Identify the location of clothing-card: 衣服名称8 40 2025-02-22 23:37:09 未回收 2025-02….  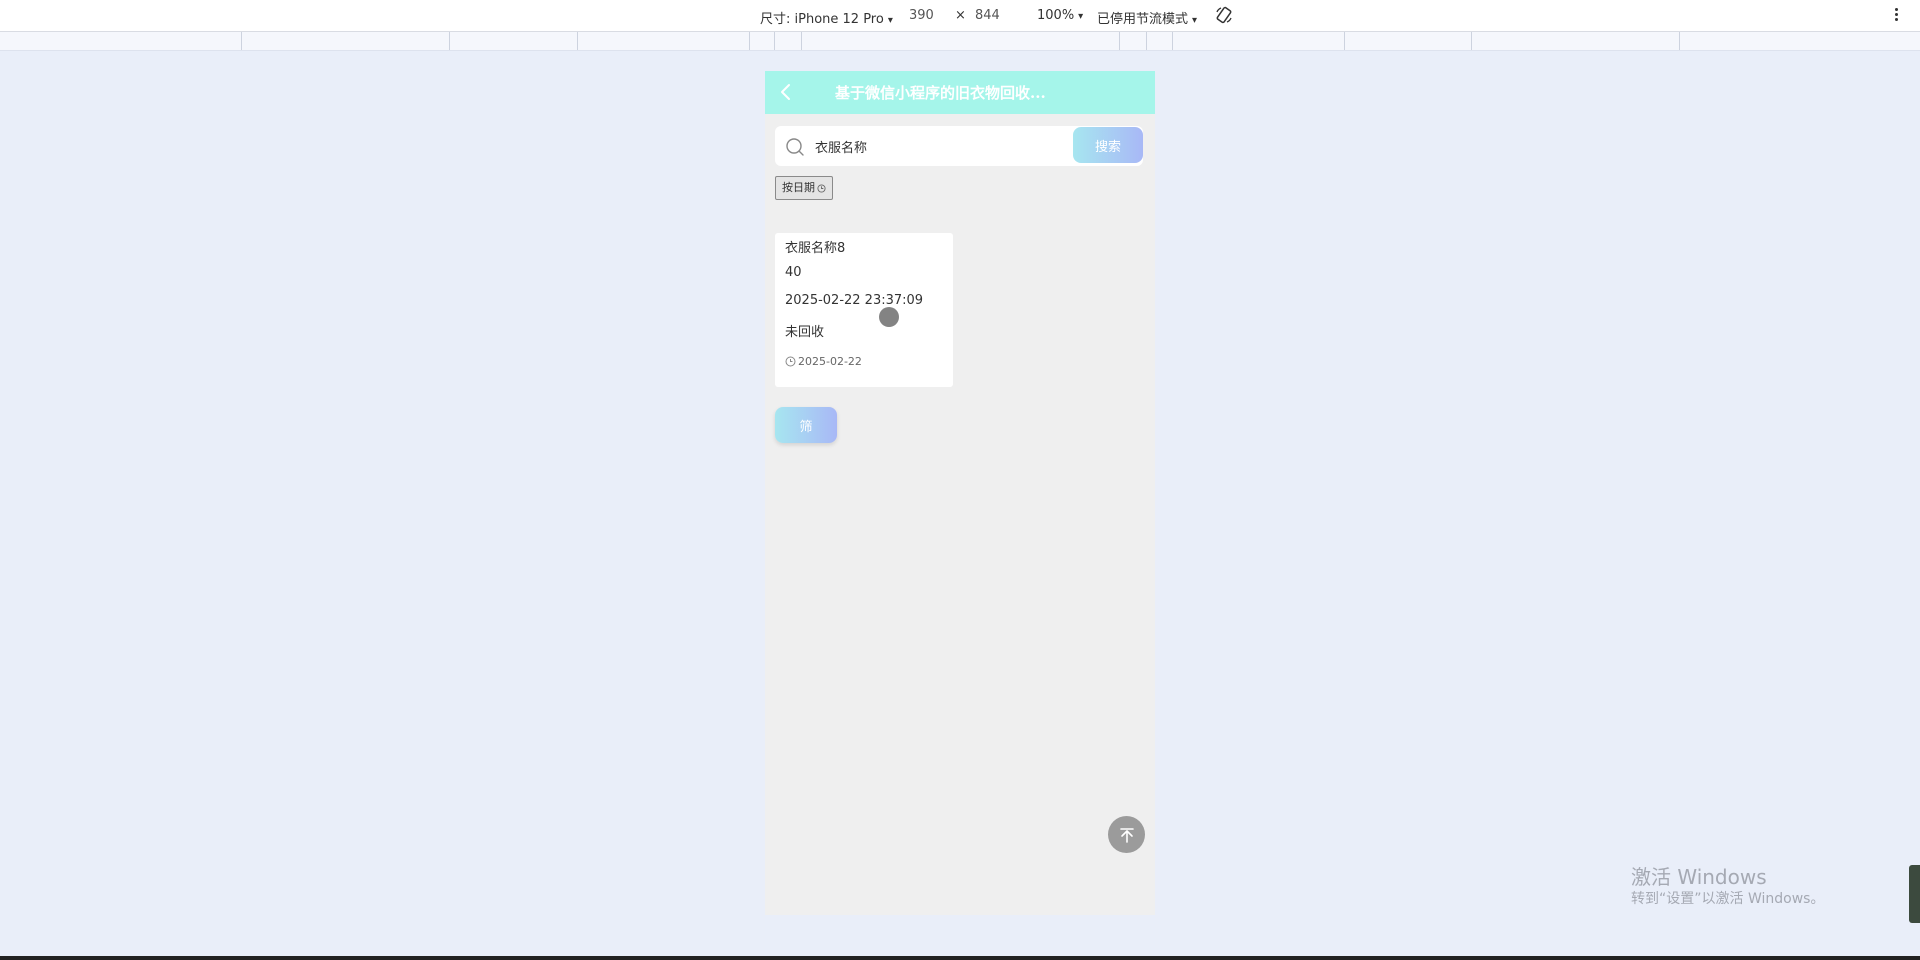
(864, 310).